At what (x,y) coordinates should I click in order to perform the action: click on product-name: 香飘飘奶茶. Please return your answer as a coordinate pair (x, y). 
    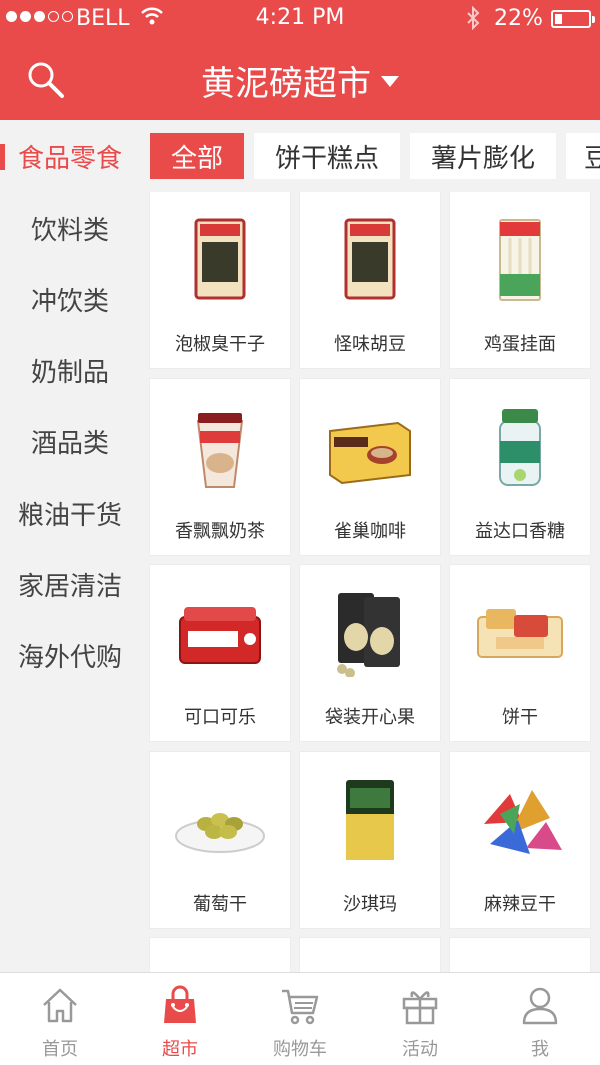
    Looking at the image, I should click on (220, 531).